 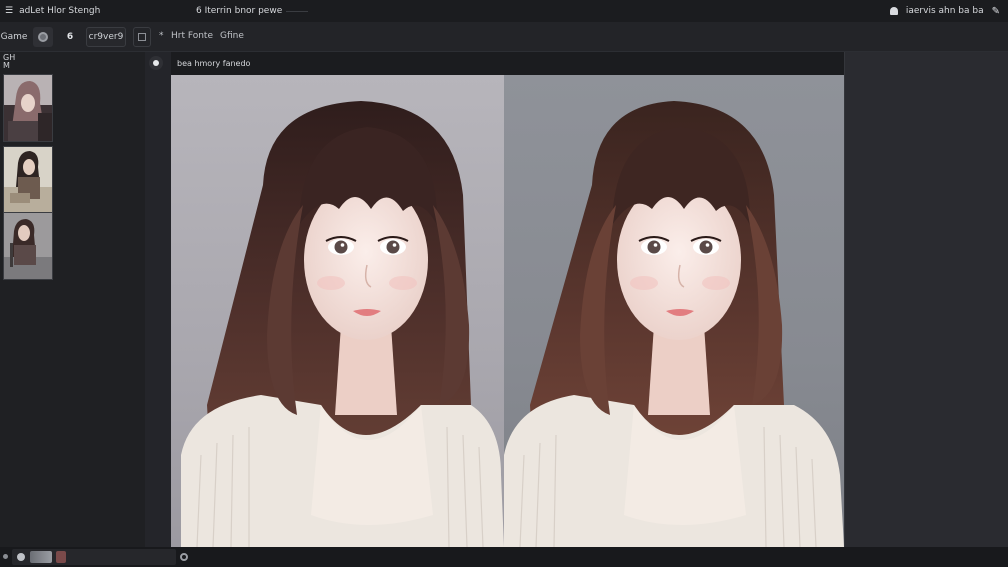 I want to click on mode-button-label: 6, so click(x=70, y=37).